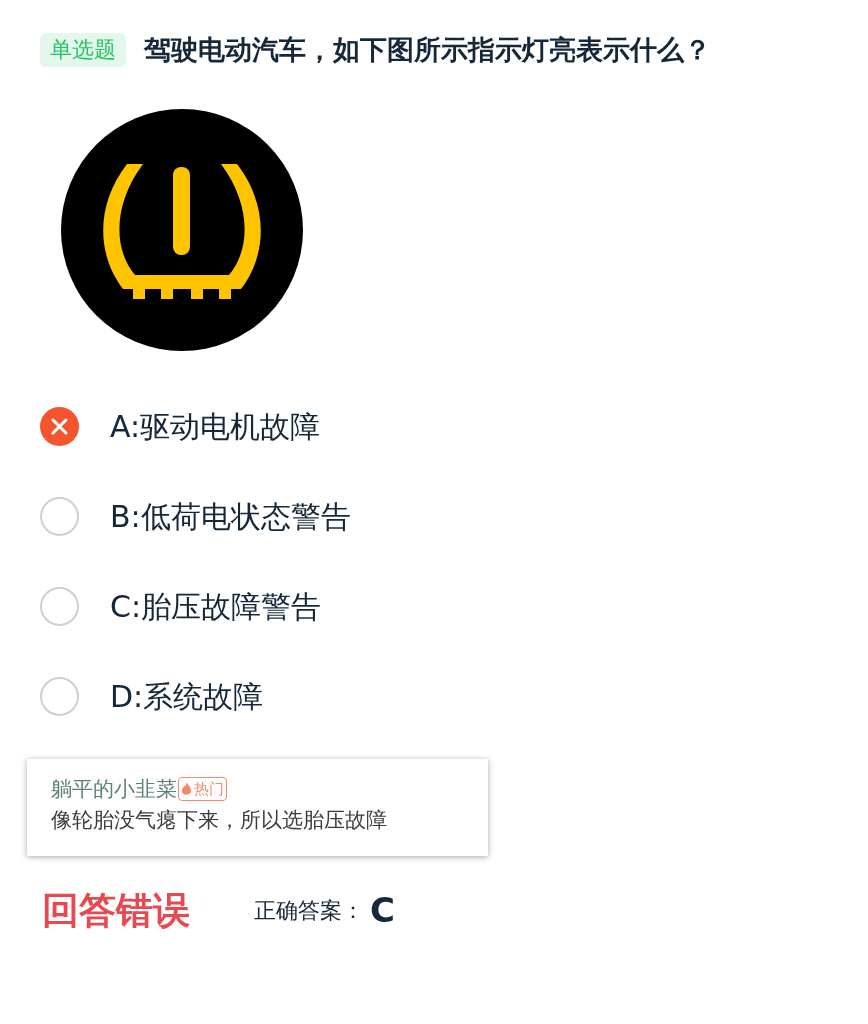 The image size is (868, 1024). Describe the element at coordinates (215, 427) in the screenshot. I see `option-text: A:驱动电机故障` at that location.